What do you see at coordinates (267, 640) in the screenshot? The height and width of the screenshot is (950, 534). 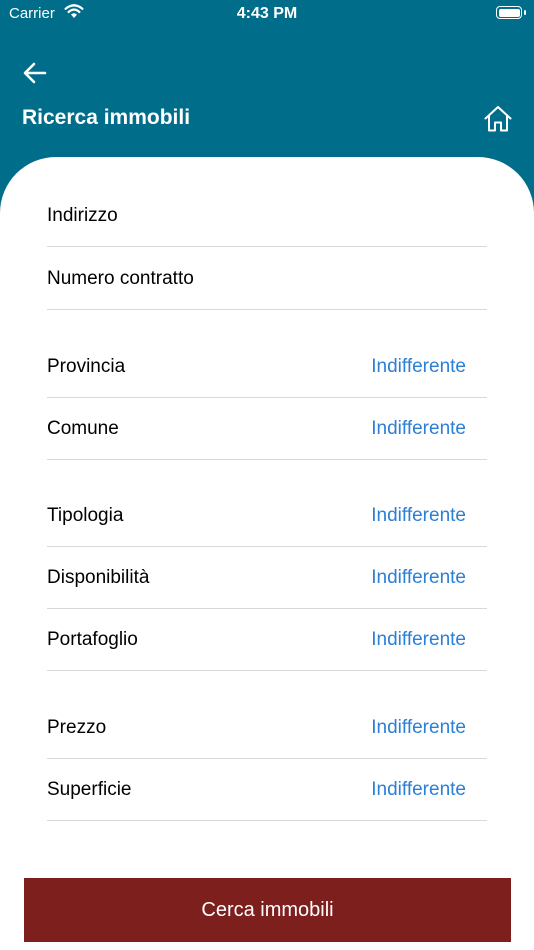 I see `portfolio-selector: Portafoglio Indifferente` at bounding box center [267, 640].